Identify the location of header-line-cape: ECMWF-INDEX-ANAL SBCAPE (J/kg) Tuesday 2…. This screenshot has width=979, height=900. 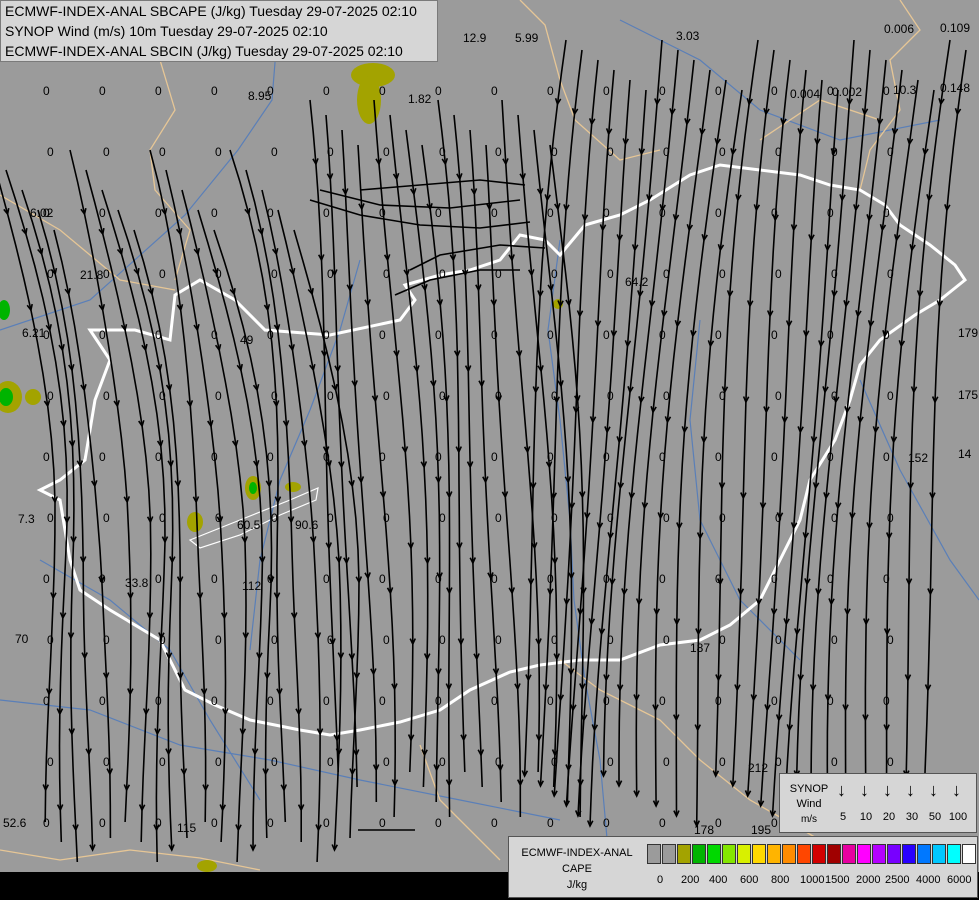
(211, 11).